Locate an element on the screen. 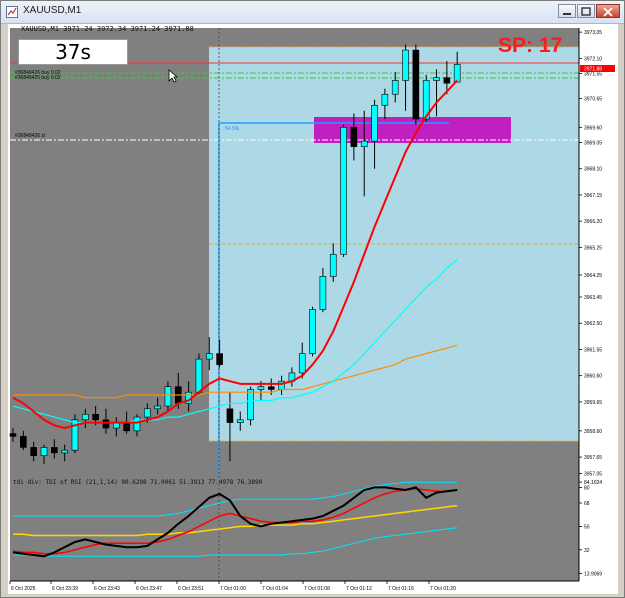  window-title: XAUUSD,M1 is located at coordinates (52, 10).